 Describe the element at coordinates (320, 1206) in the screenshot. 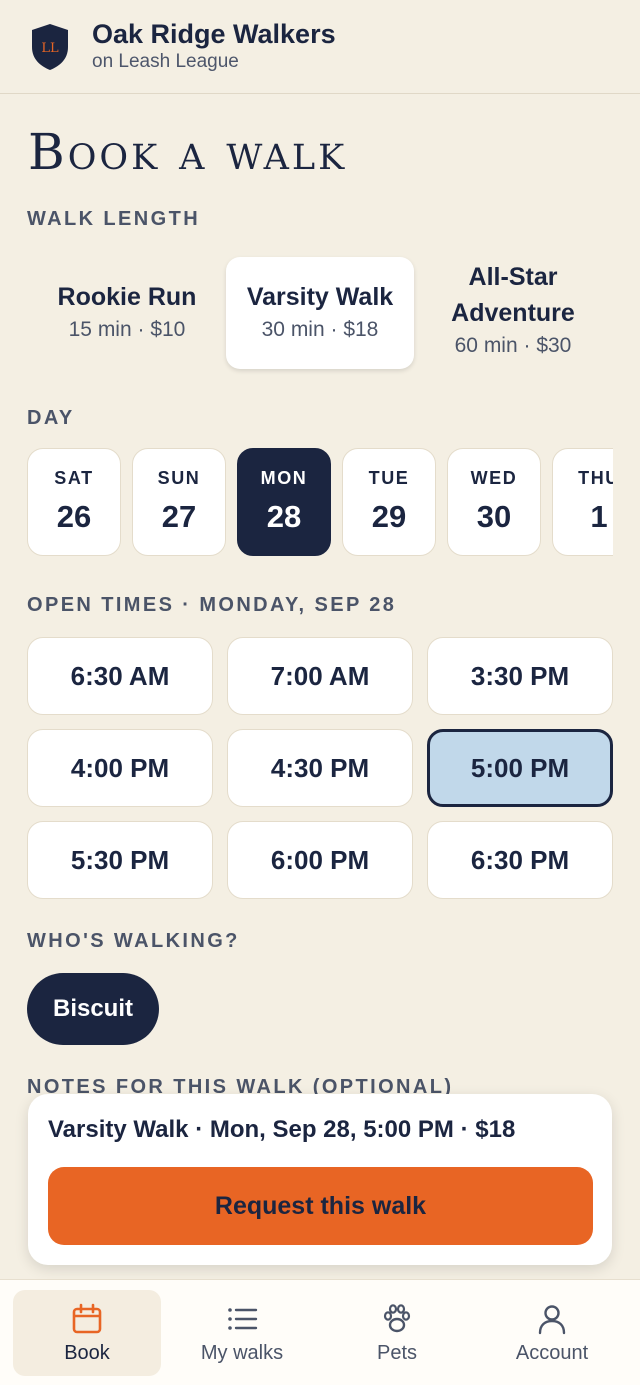

I see `request-walk-button: Request this walk` at that location.